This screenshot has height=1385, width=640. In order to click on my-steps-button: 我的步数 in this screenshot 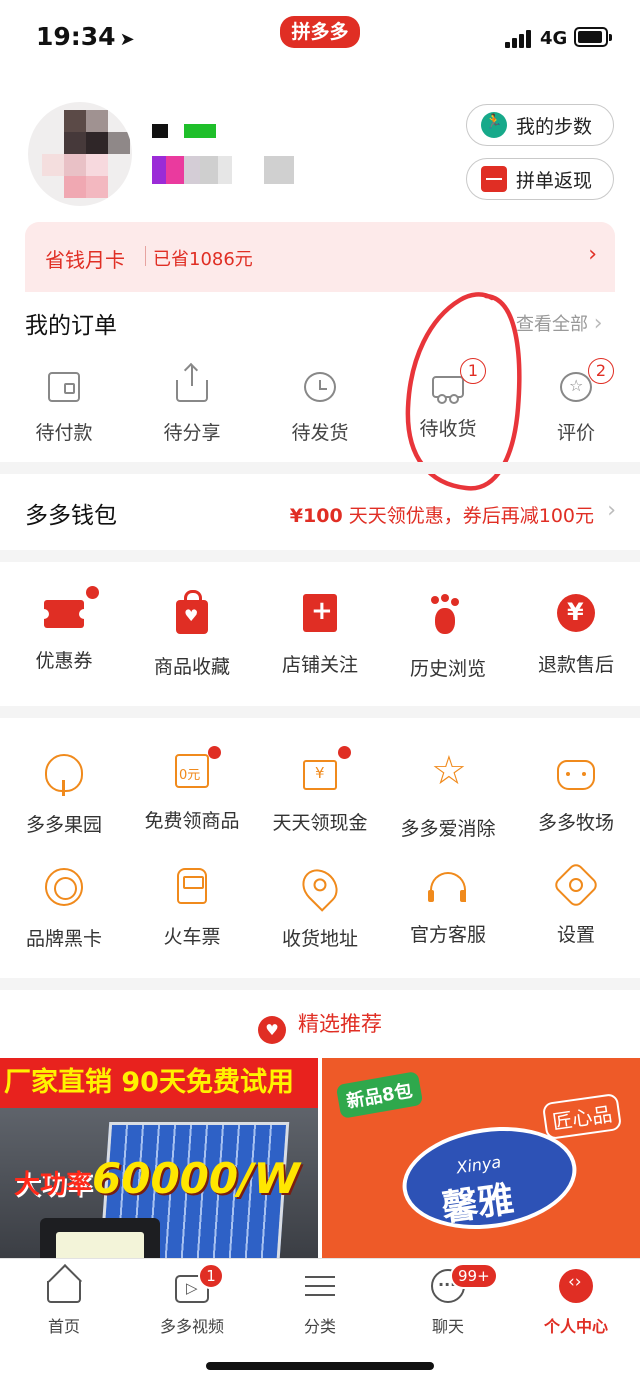, I will do `click(540, 125)`.